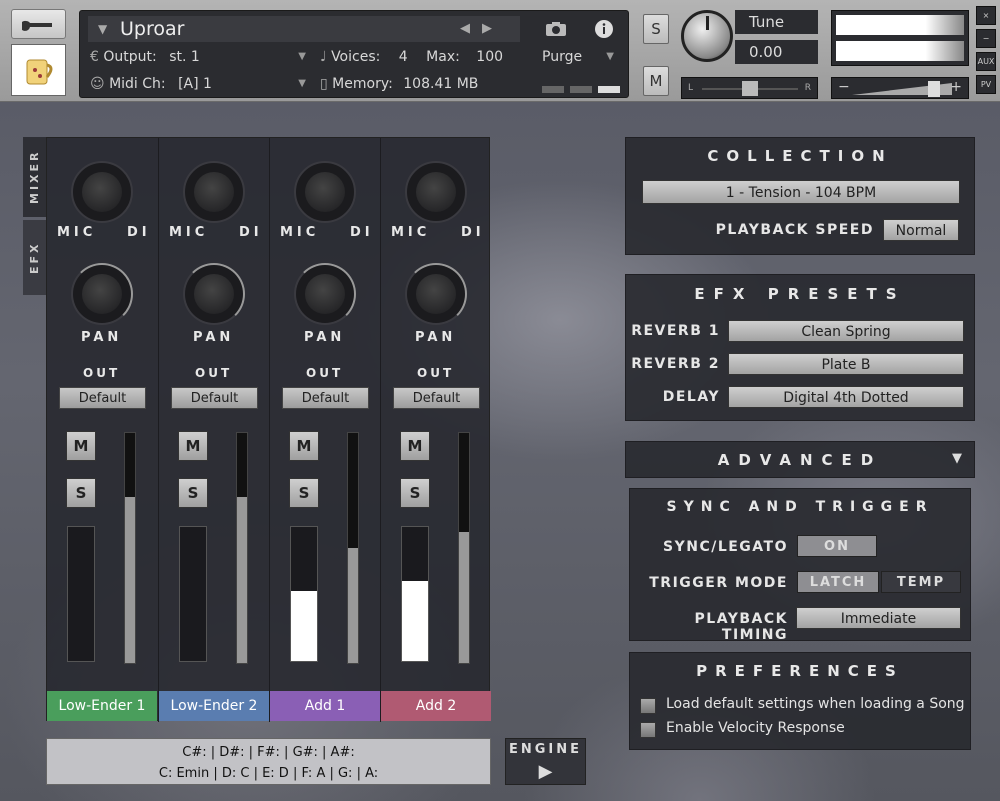 This screenshot has width=1000, height=801. What do you see at coordinates (213, 430) in the screenshot?
I see `channel-strip: MIC DI PAN OUT Default M S Low-Ender 2` at bounding box center [213, 430].